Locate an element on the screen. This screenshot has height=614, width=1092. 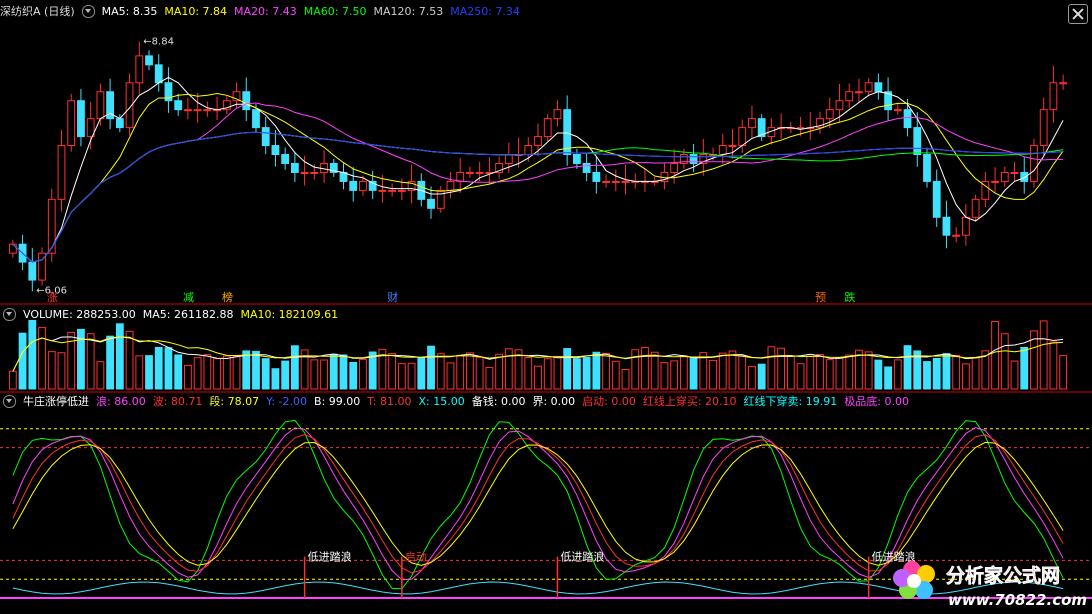
logo-url: www.70822.com is located at coordinates (1017, 600).